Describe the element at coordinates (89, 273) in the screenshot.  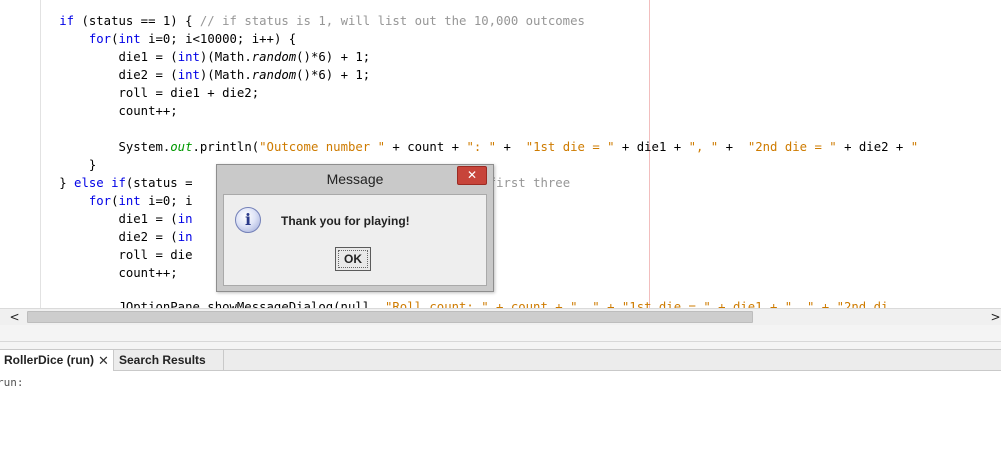
I see `code-line-15: count++;` at that location.